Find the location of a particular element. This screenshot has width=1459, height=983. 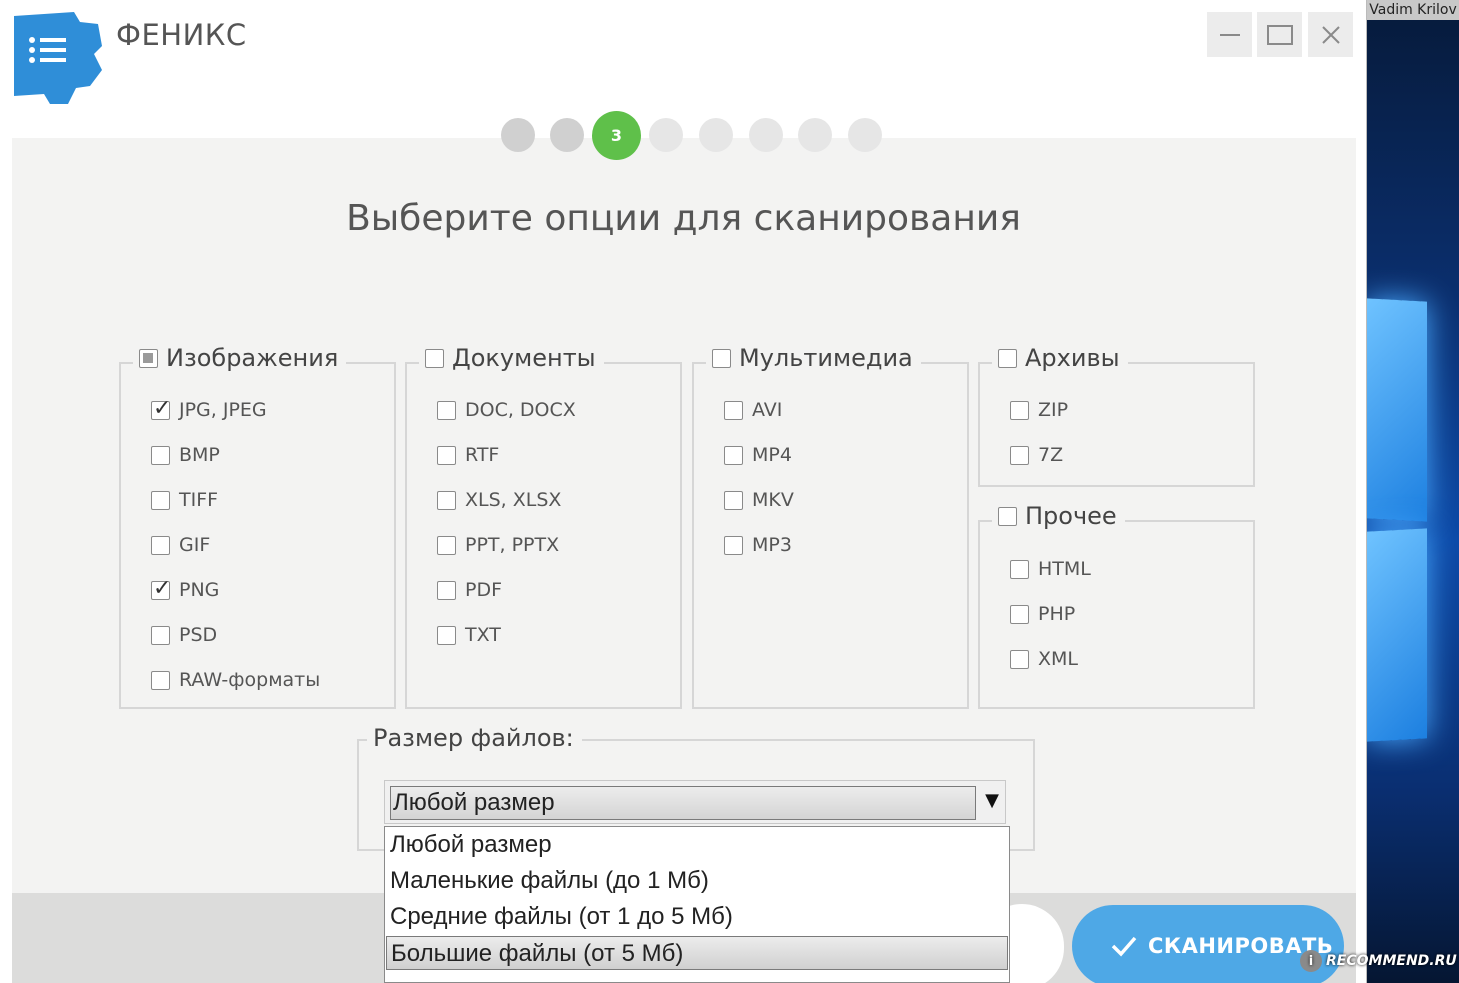

maximize-button is located at coordinates (1279, 34).